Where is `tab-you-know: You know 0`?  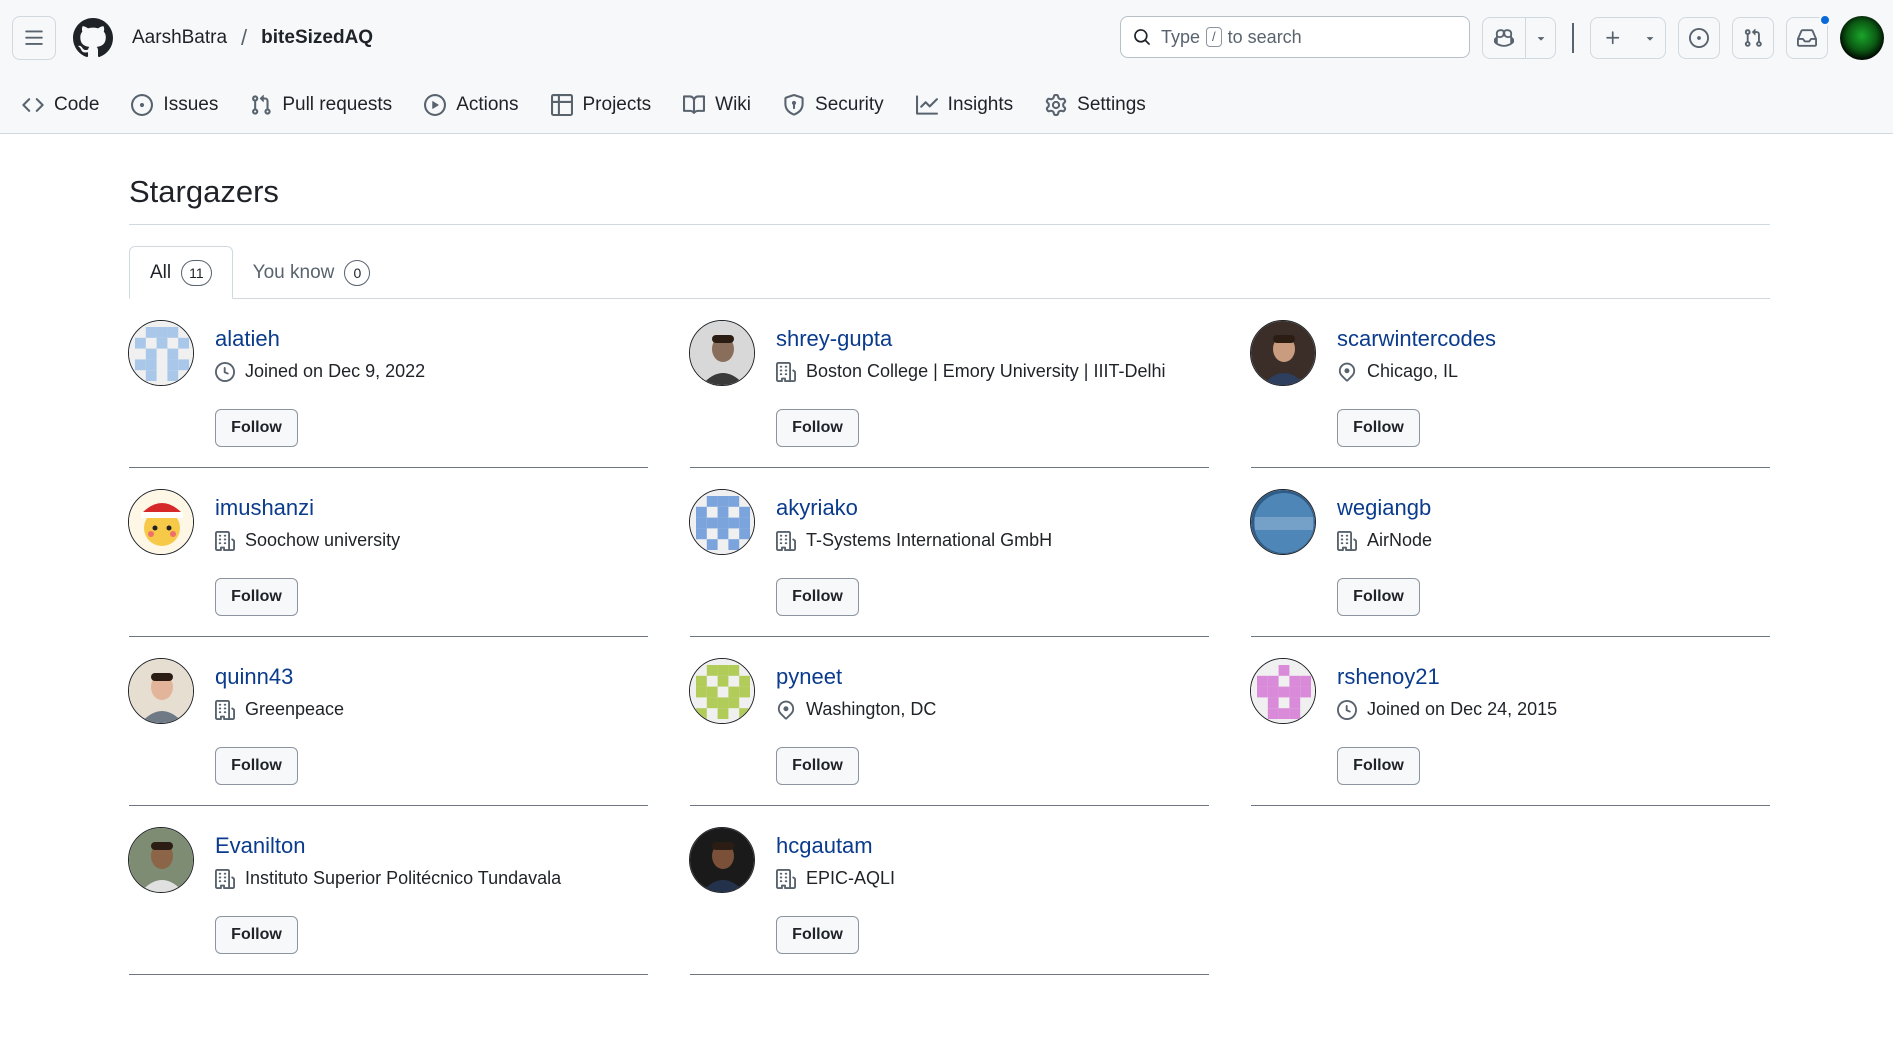
tab-you-know: You know 0 is located at coordinates (312, 272).